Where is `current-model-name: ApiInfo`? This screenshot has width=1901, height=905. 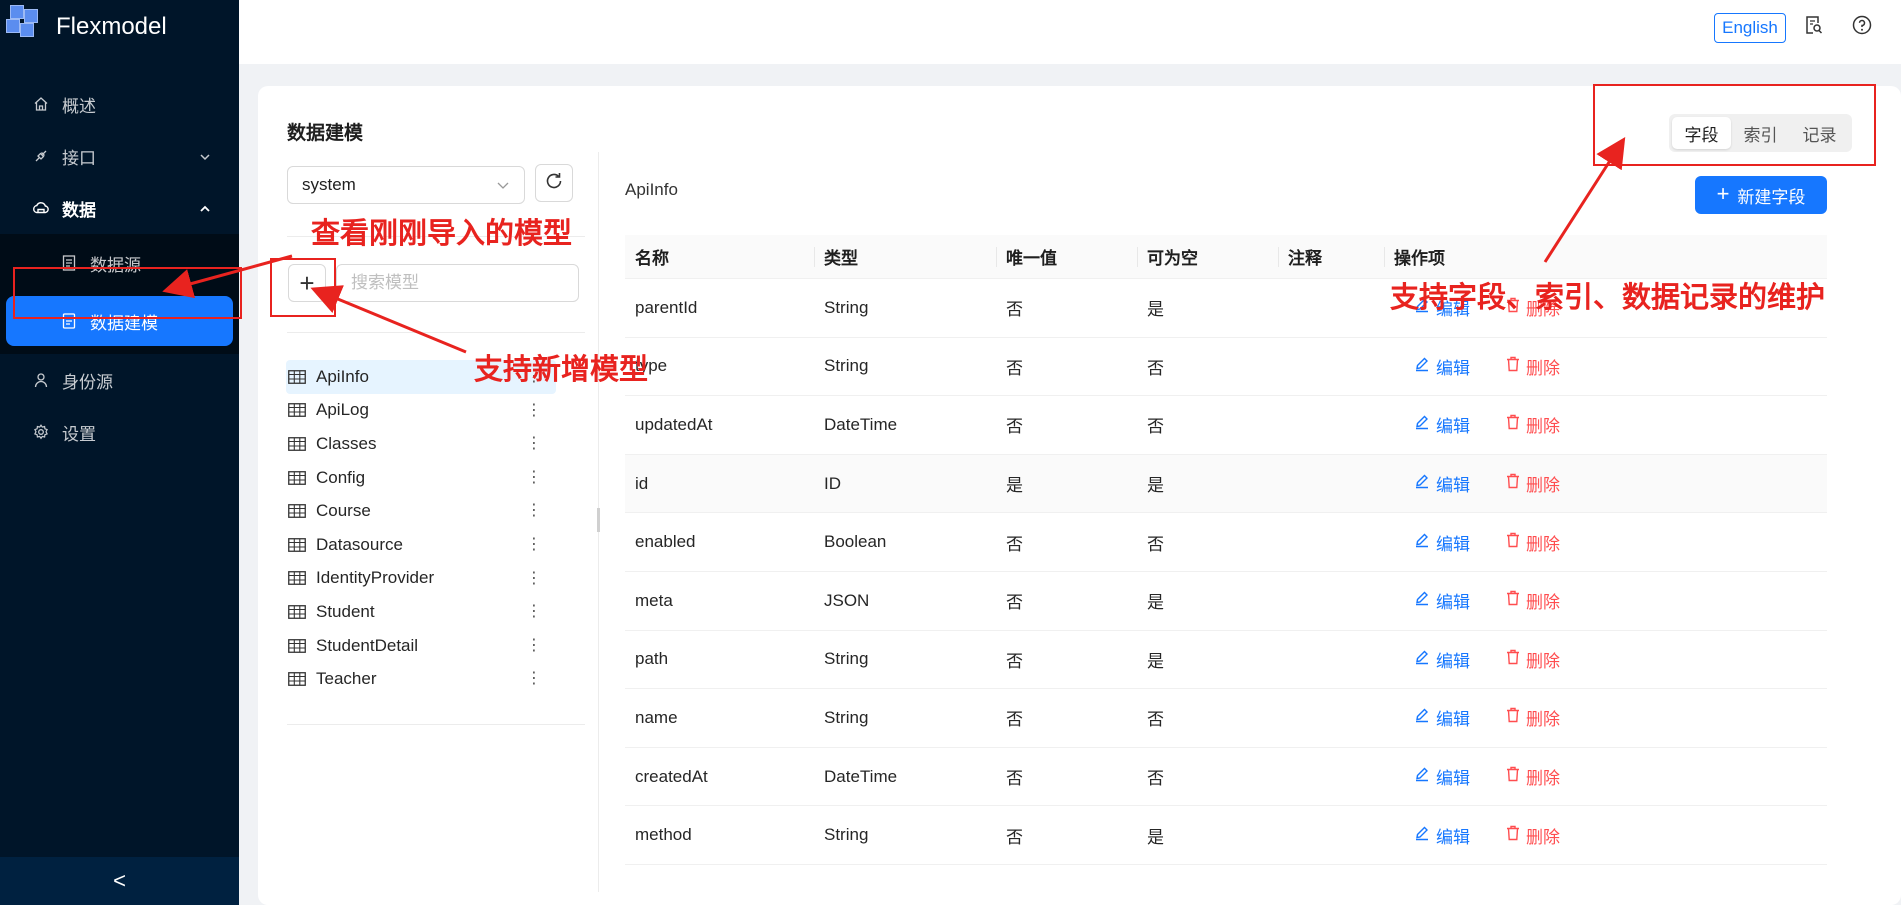
current-model-name: ApiInfo is located at coordinates (651, 189).